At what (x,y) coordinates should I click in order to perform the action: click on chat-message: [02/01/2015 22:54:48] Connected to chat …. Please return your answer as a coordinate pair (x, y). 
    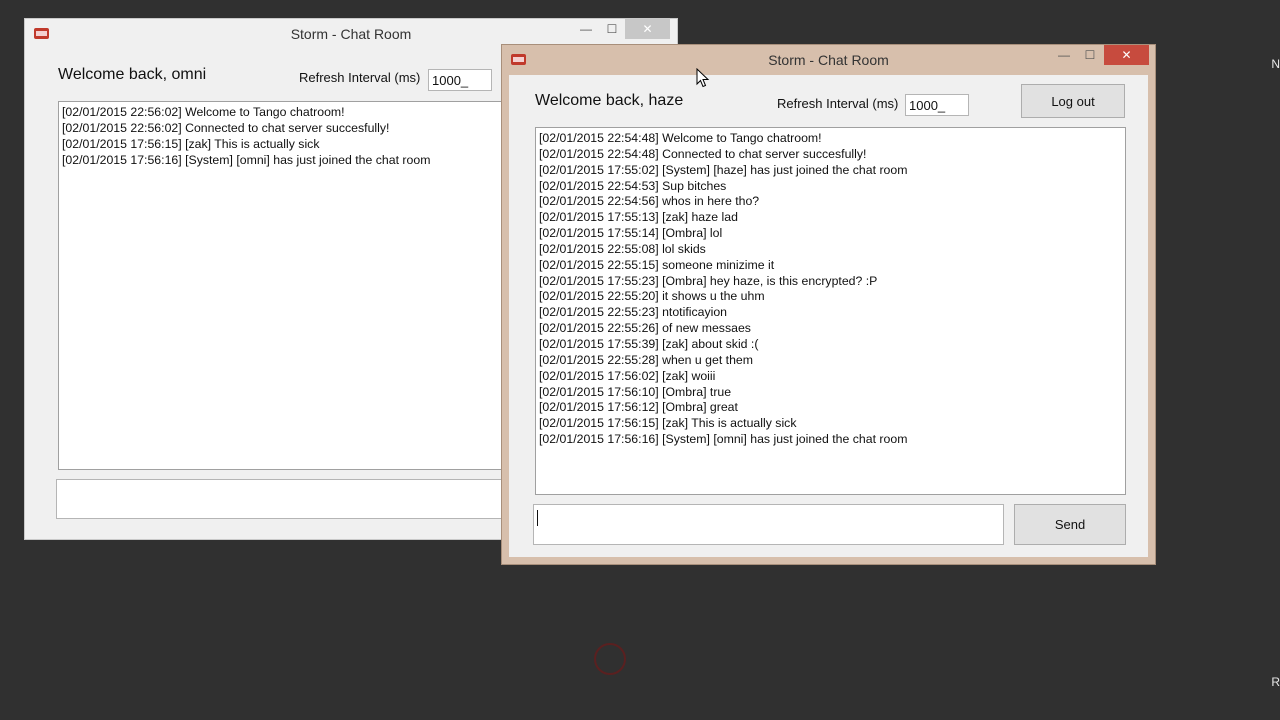
    Looking at the image, I should click on (703, 153).